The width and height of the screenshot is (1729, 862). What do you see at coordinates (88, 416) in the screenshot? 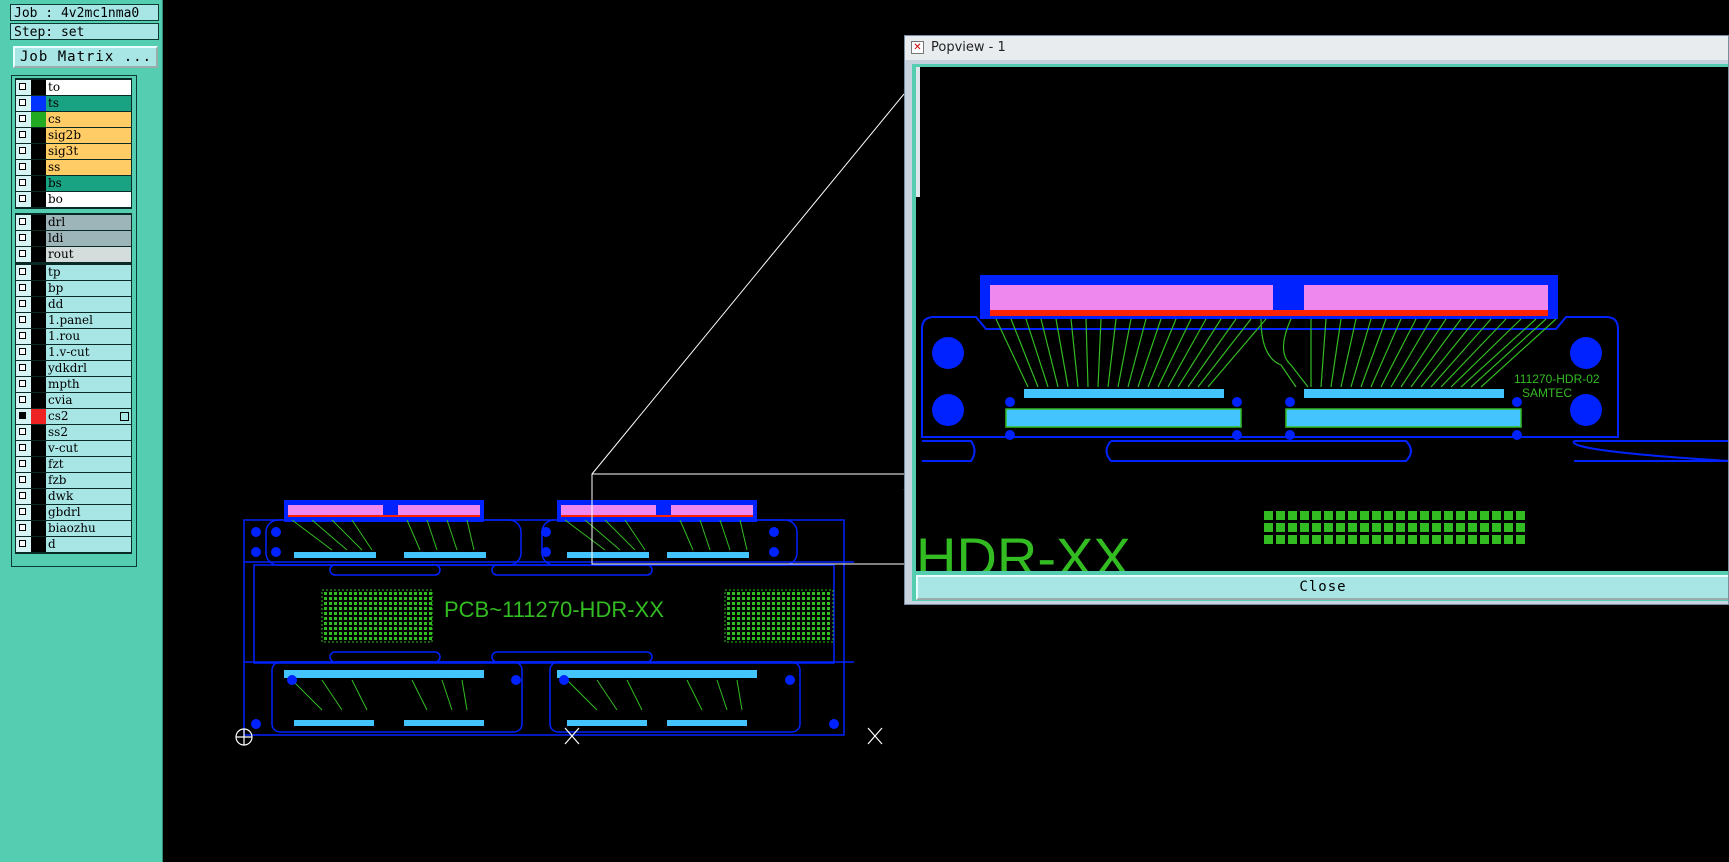
I see `layer-name: cs2` at bounding box center [88, 416].